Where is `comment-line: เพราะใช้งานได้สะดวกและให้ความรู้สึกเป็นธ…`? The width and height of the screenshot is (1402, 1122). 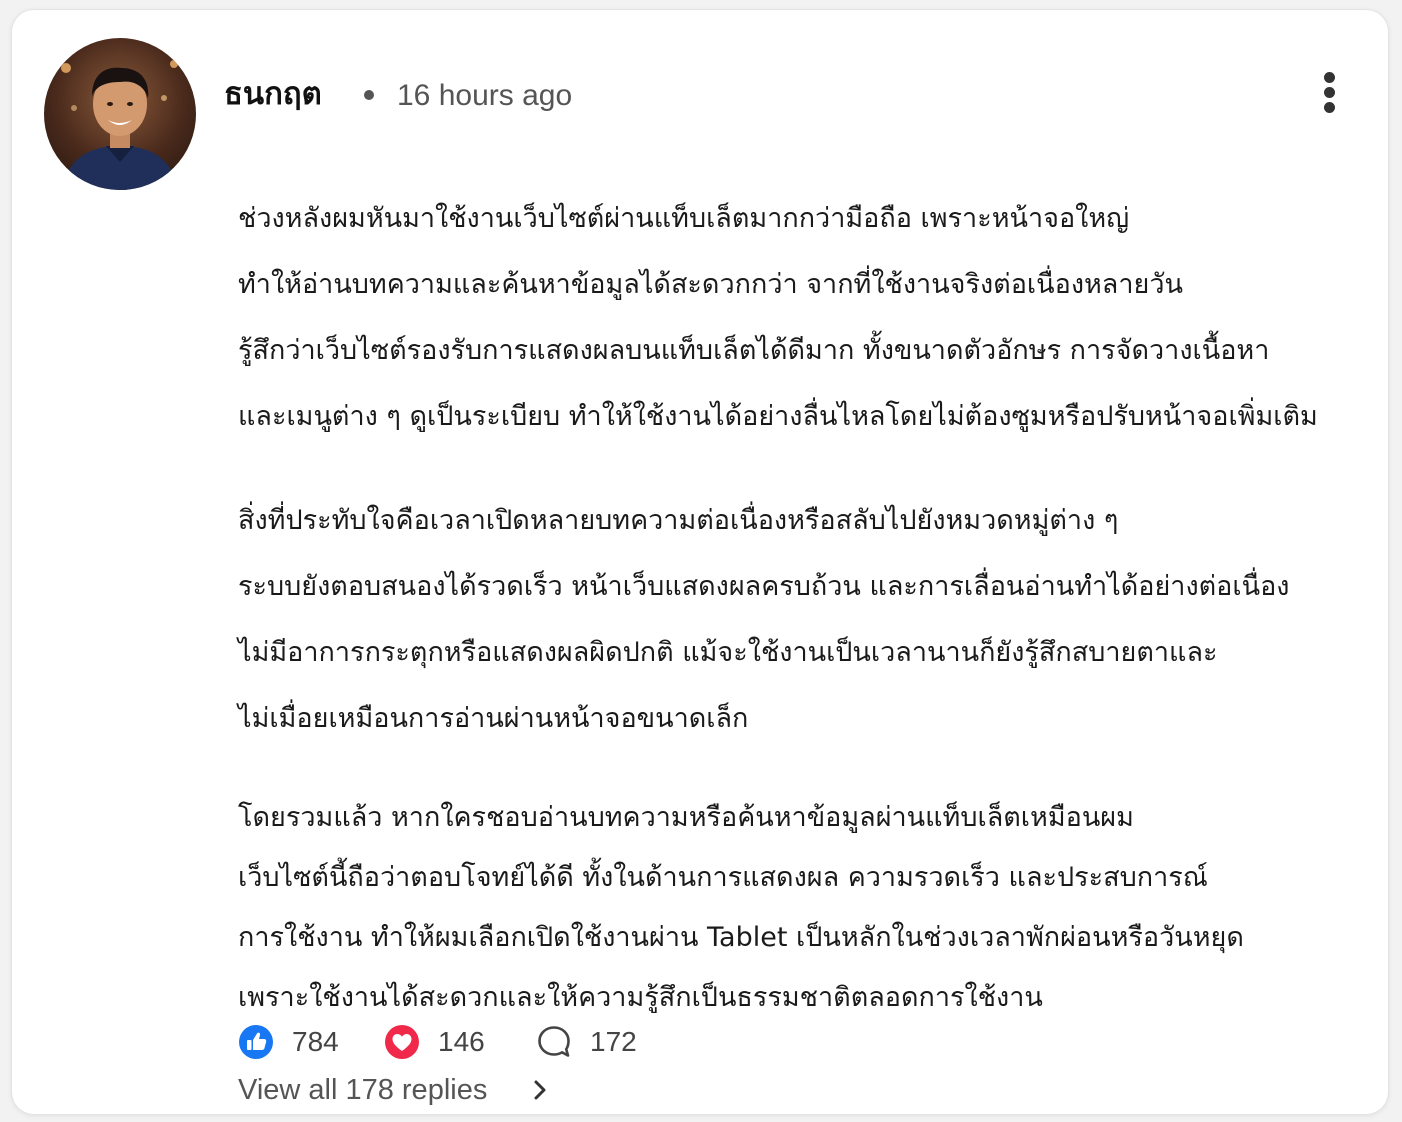 comment-line: เพราะใช้งานได้สะดวกและให้ความรู้สึกเป็นธ… is located at coordinates (640, 997).